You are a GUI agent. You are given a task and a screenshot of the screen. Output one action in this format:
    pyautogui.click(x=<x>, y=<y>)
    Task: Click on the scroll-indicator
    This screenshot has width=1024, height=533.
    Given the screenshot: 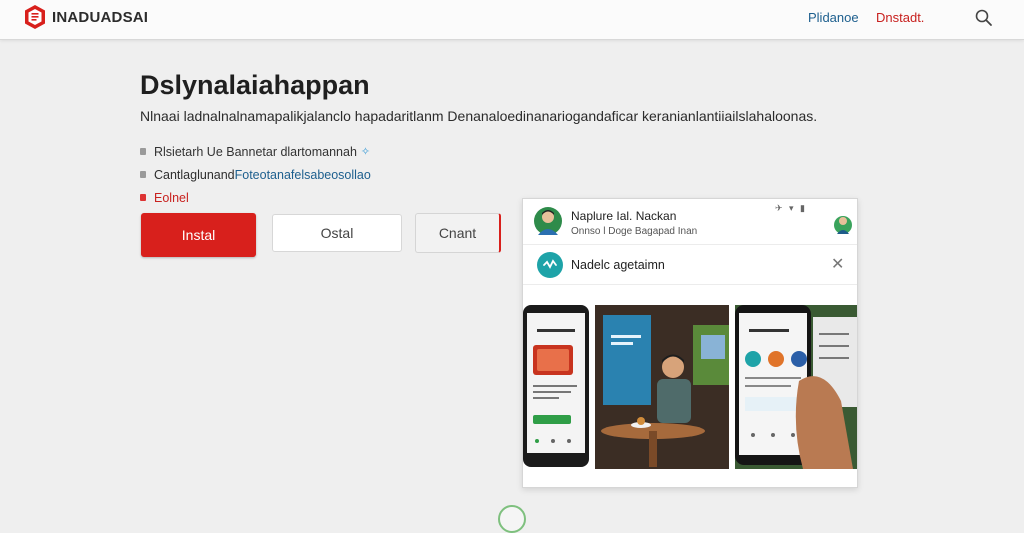 What is the action you would take?
    pyautogui.click(x=512, y=519)
    